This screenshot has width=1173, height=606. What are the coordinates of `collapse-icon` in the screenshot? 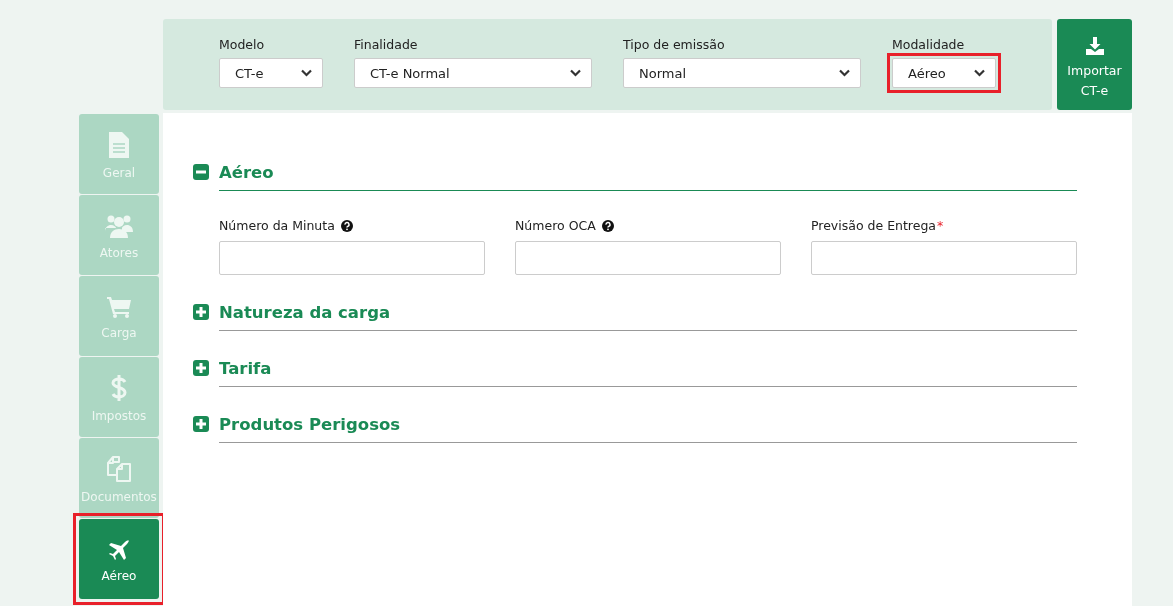 It's located at (201, 172).